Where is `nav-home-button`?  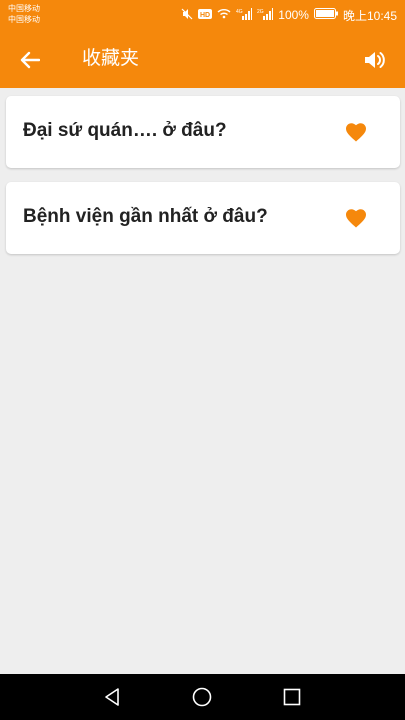 nav-home-button is located at coordinates (202, 697).